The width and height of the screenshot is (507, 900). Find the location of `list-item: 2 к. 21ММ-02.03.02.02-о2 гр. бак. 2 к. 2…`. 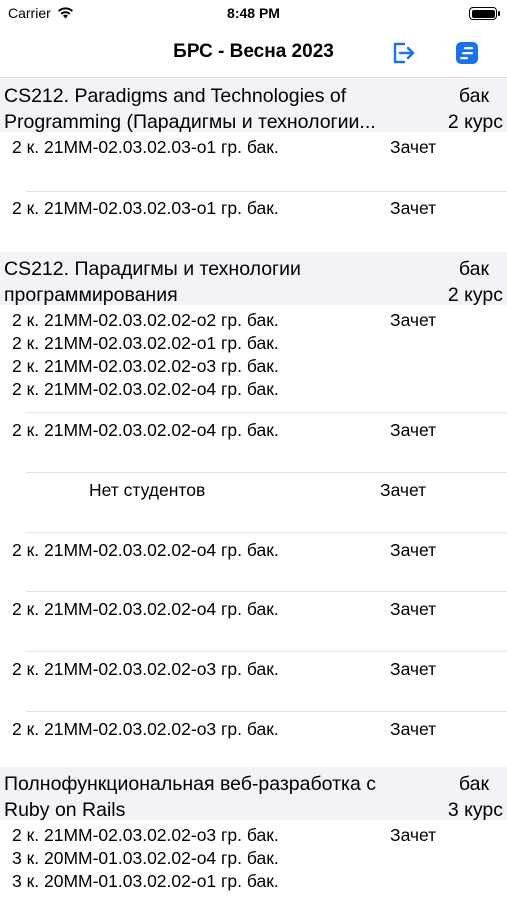

list-item: 2 к. 21ММ-02.03.02.02-о2 гр. бак. 2 к. 2… is located at coordinates (259, 359).